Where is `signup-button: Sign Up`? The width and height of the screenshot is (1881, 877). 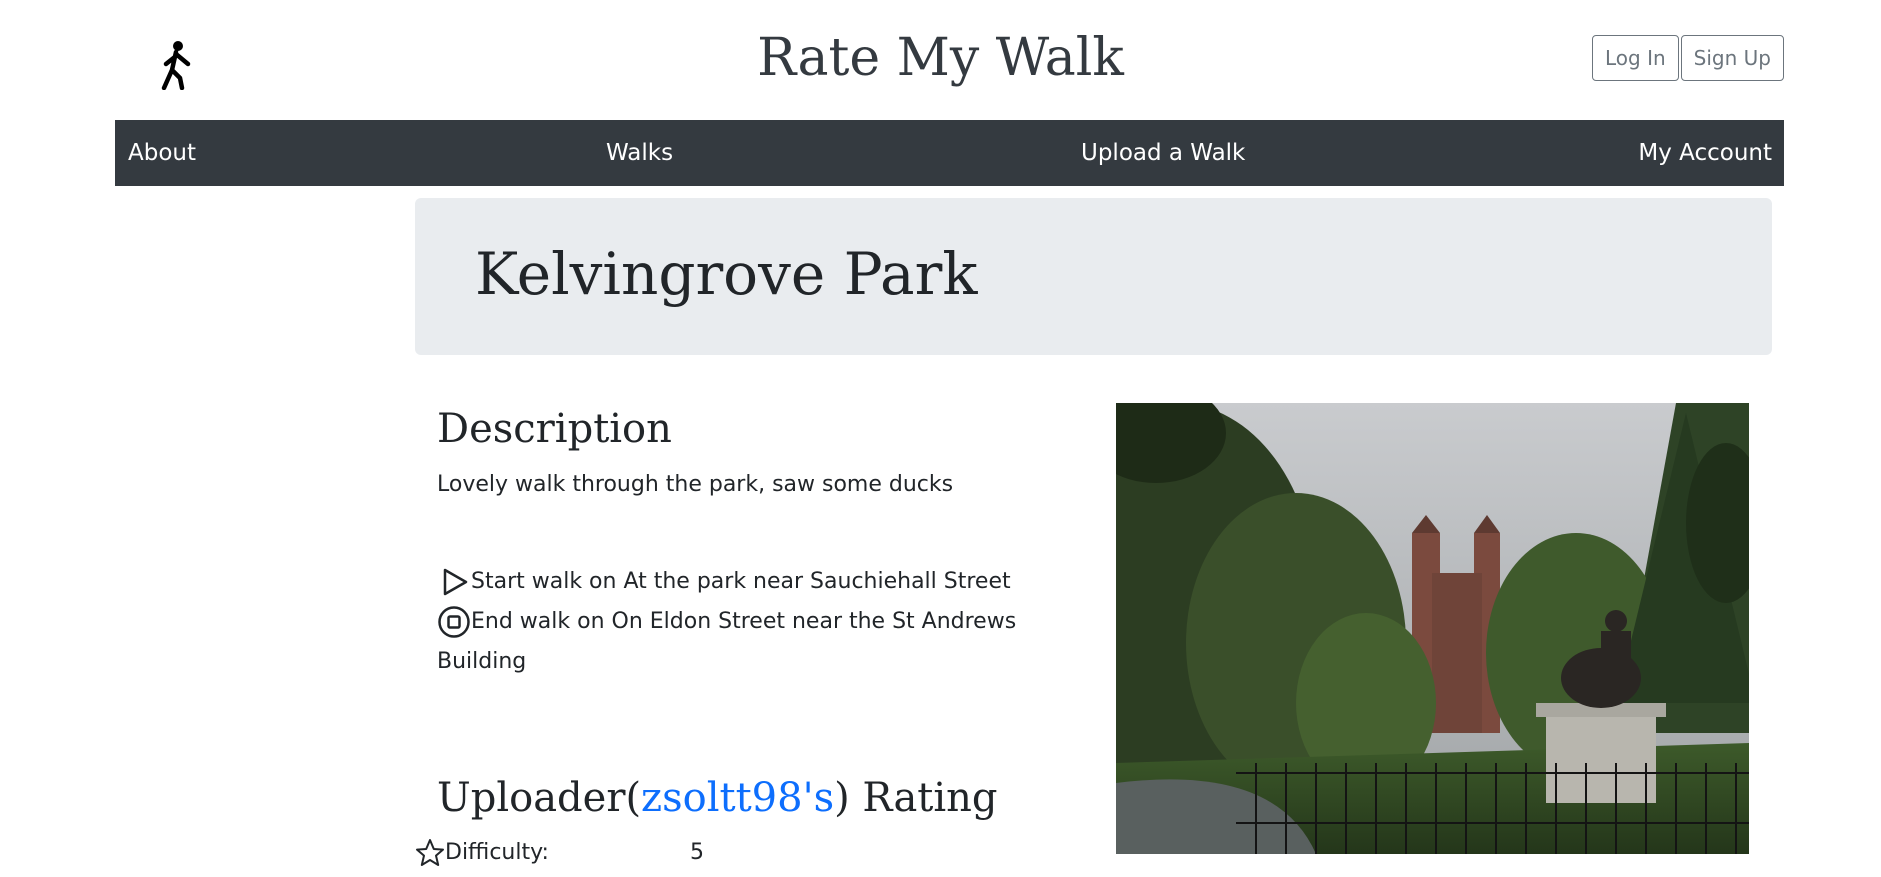
signup-button: Sign Up is located at coordinates (1732, 58).